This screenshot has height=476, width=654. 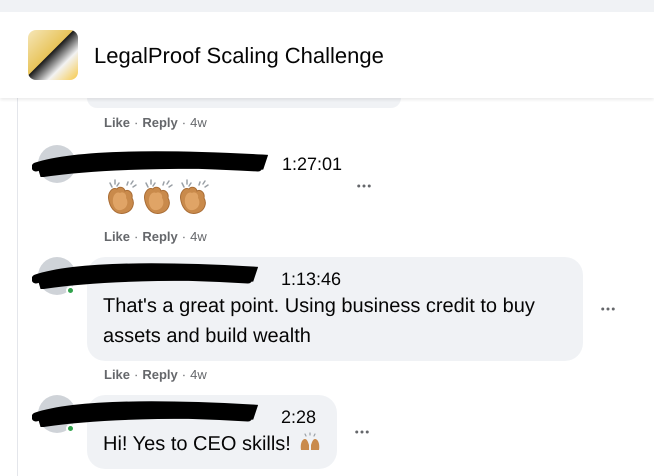 What do you see at coordinates (212, 444) in the screenshot?
I see `comment-text: Hi! Yes to CEO skills!` at bounding box center [212, 444].